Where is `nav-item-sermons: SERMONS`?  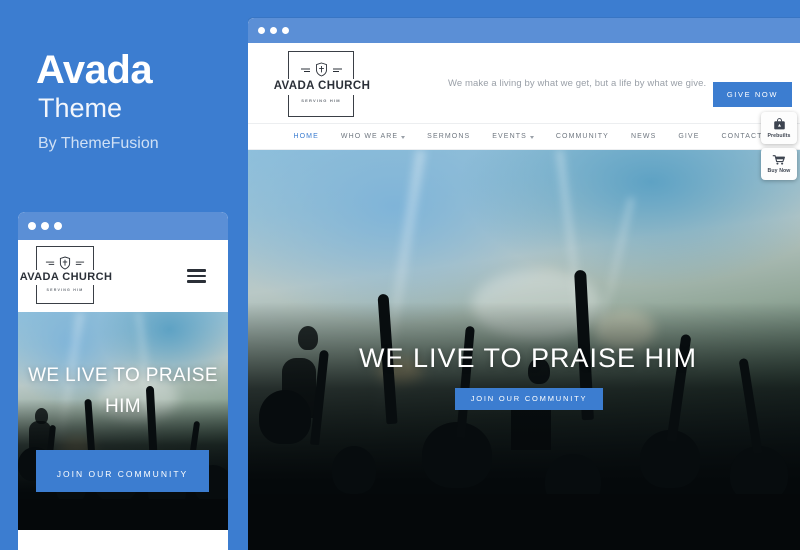
nav-item-sermons: SERMONS is located at coordinates (448, 136).